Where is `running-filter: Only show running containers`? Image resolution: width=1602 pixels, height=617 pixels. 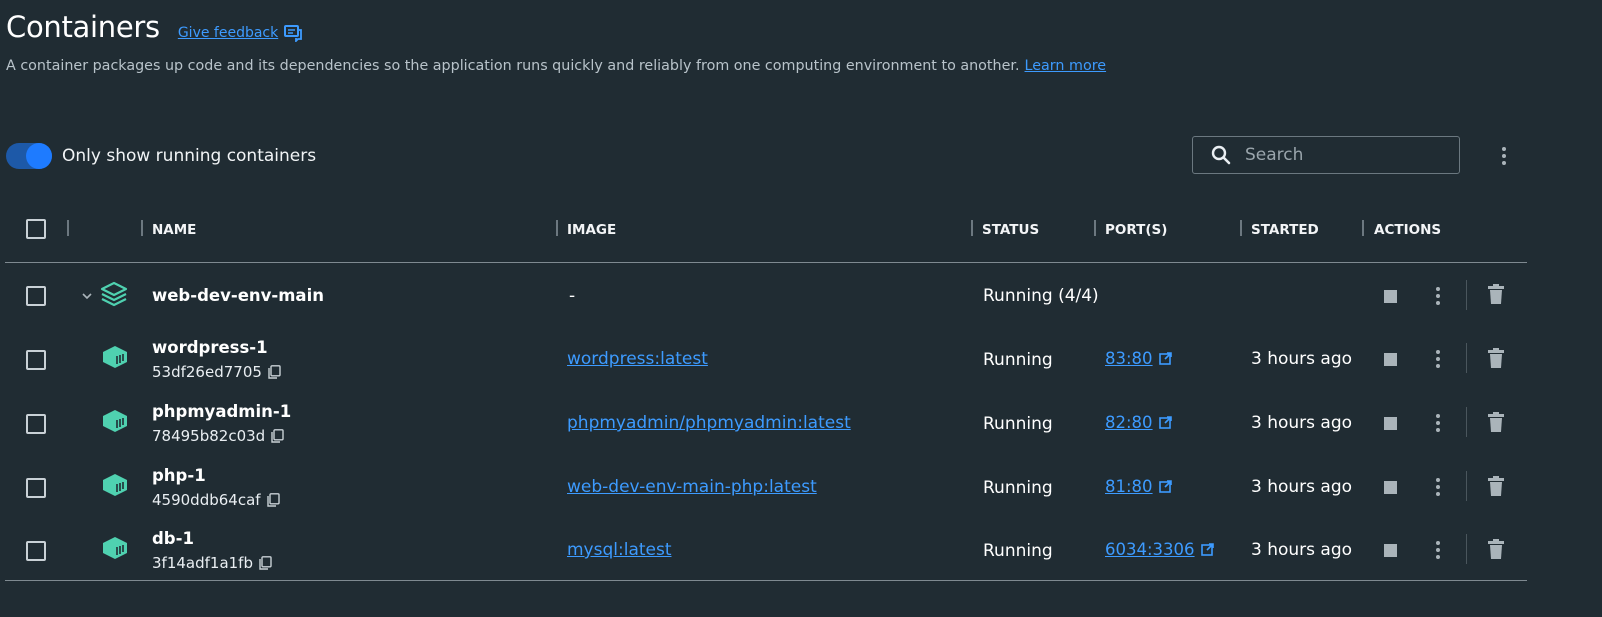
running-filter: Only show running containers is located at coordinates (161, 156).